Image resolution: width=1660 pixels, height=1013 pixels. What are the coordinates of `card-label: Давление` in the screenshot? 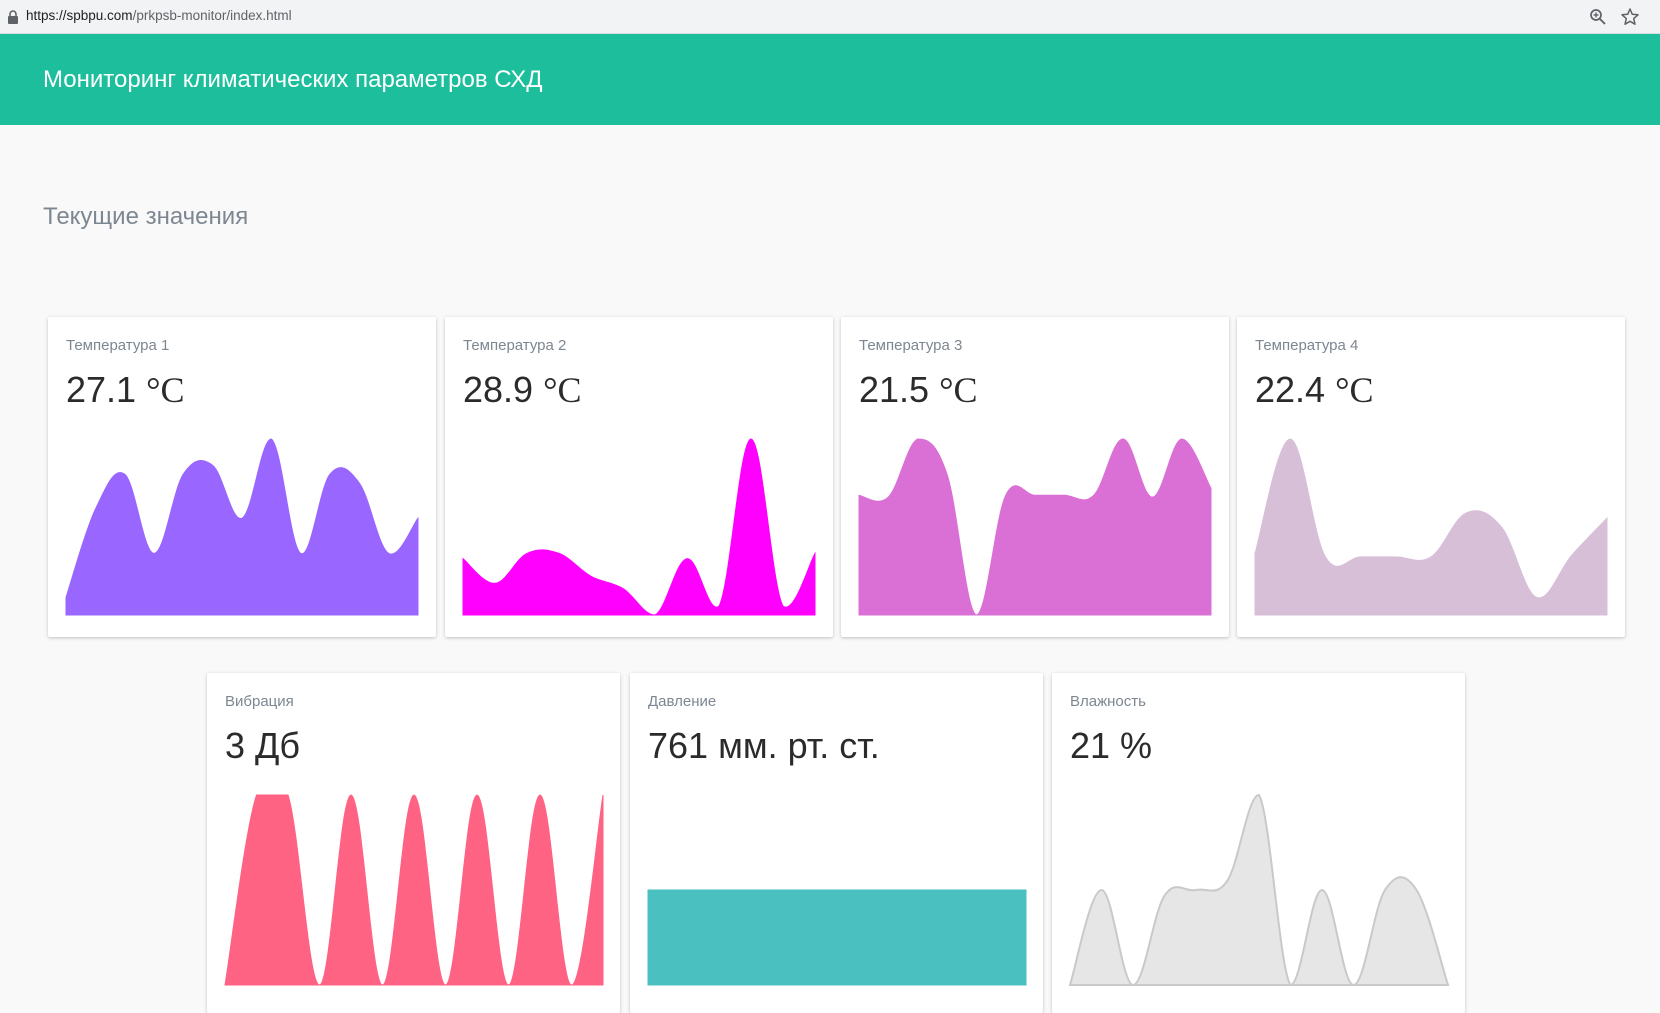 It's located at (682, 701).